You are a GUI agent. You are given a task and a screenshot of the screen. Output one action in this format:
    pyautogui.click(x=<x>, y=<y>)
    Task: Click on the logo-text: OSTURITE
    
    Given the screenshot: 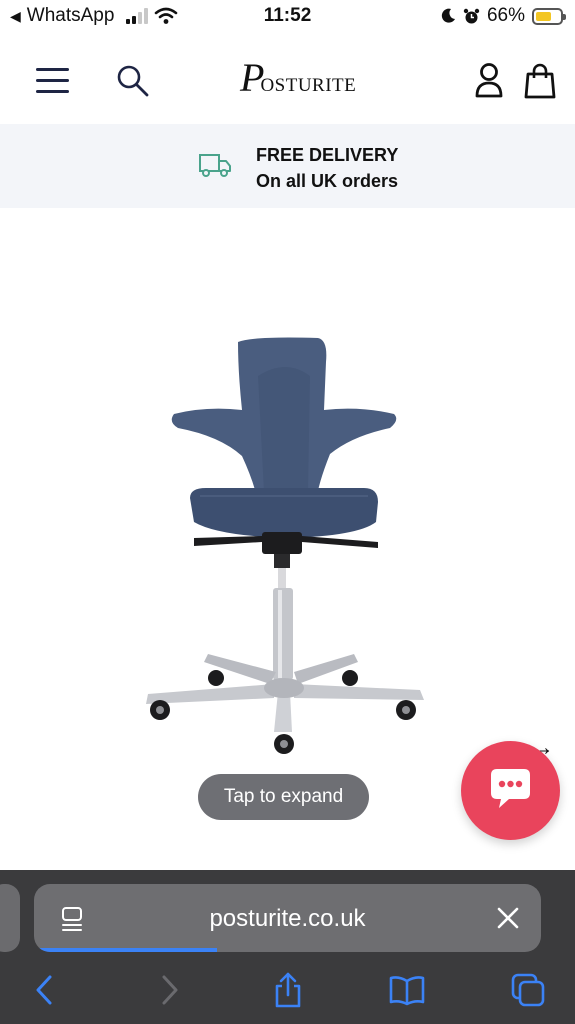 What is the action you would take?
    pyautogui.click(x=308, y=85)
    